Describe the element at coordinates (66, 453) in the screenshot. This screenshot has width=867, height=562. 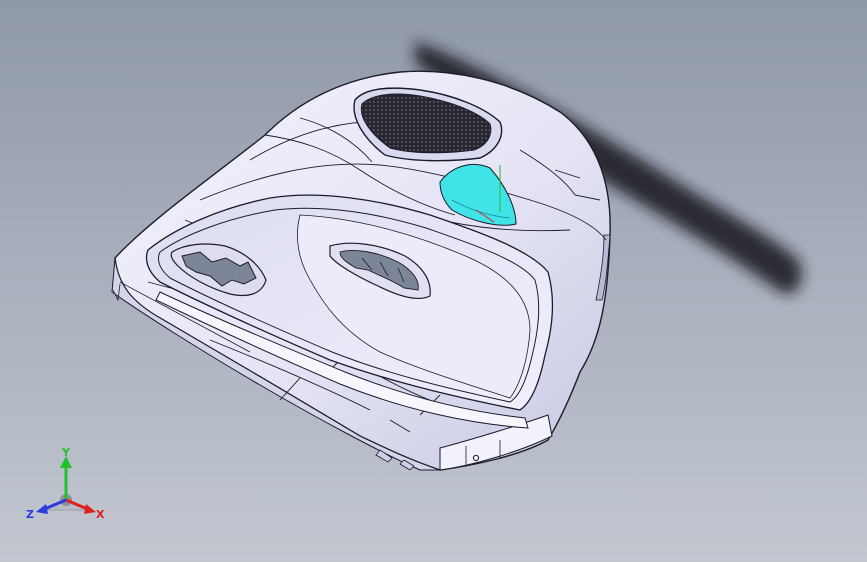
I see `y-axis-label: Y` at that location.